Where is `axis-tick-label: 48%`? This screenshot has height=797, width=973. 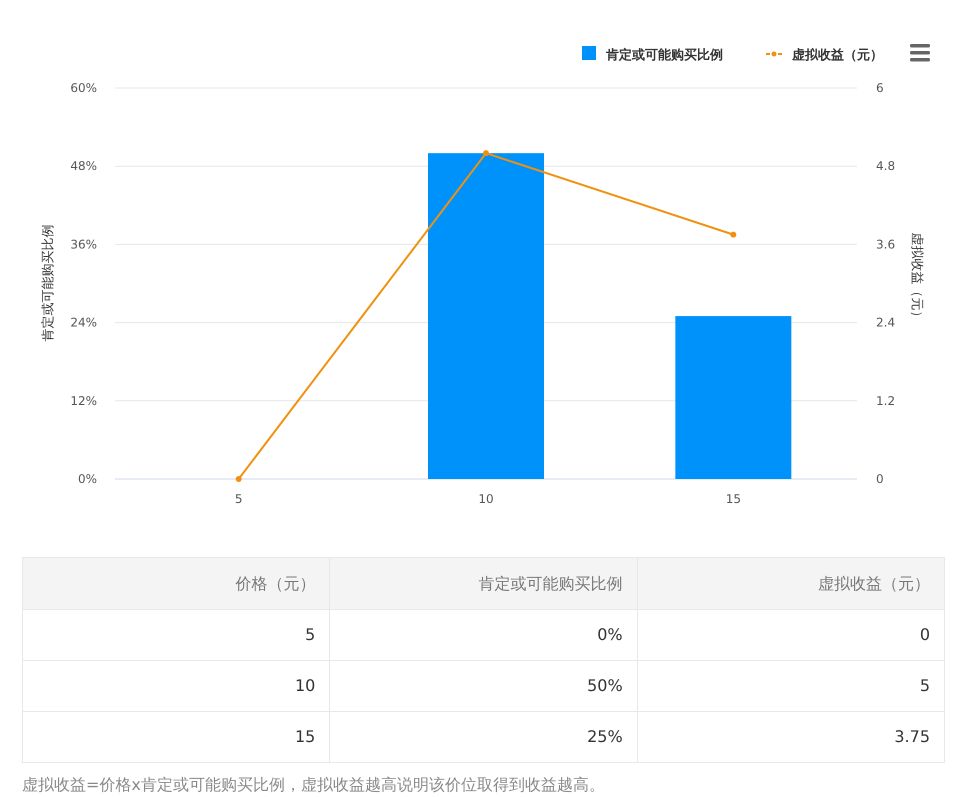 axis-tick-label: 48% is located at coordinates (83, 166).